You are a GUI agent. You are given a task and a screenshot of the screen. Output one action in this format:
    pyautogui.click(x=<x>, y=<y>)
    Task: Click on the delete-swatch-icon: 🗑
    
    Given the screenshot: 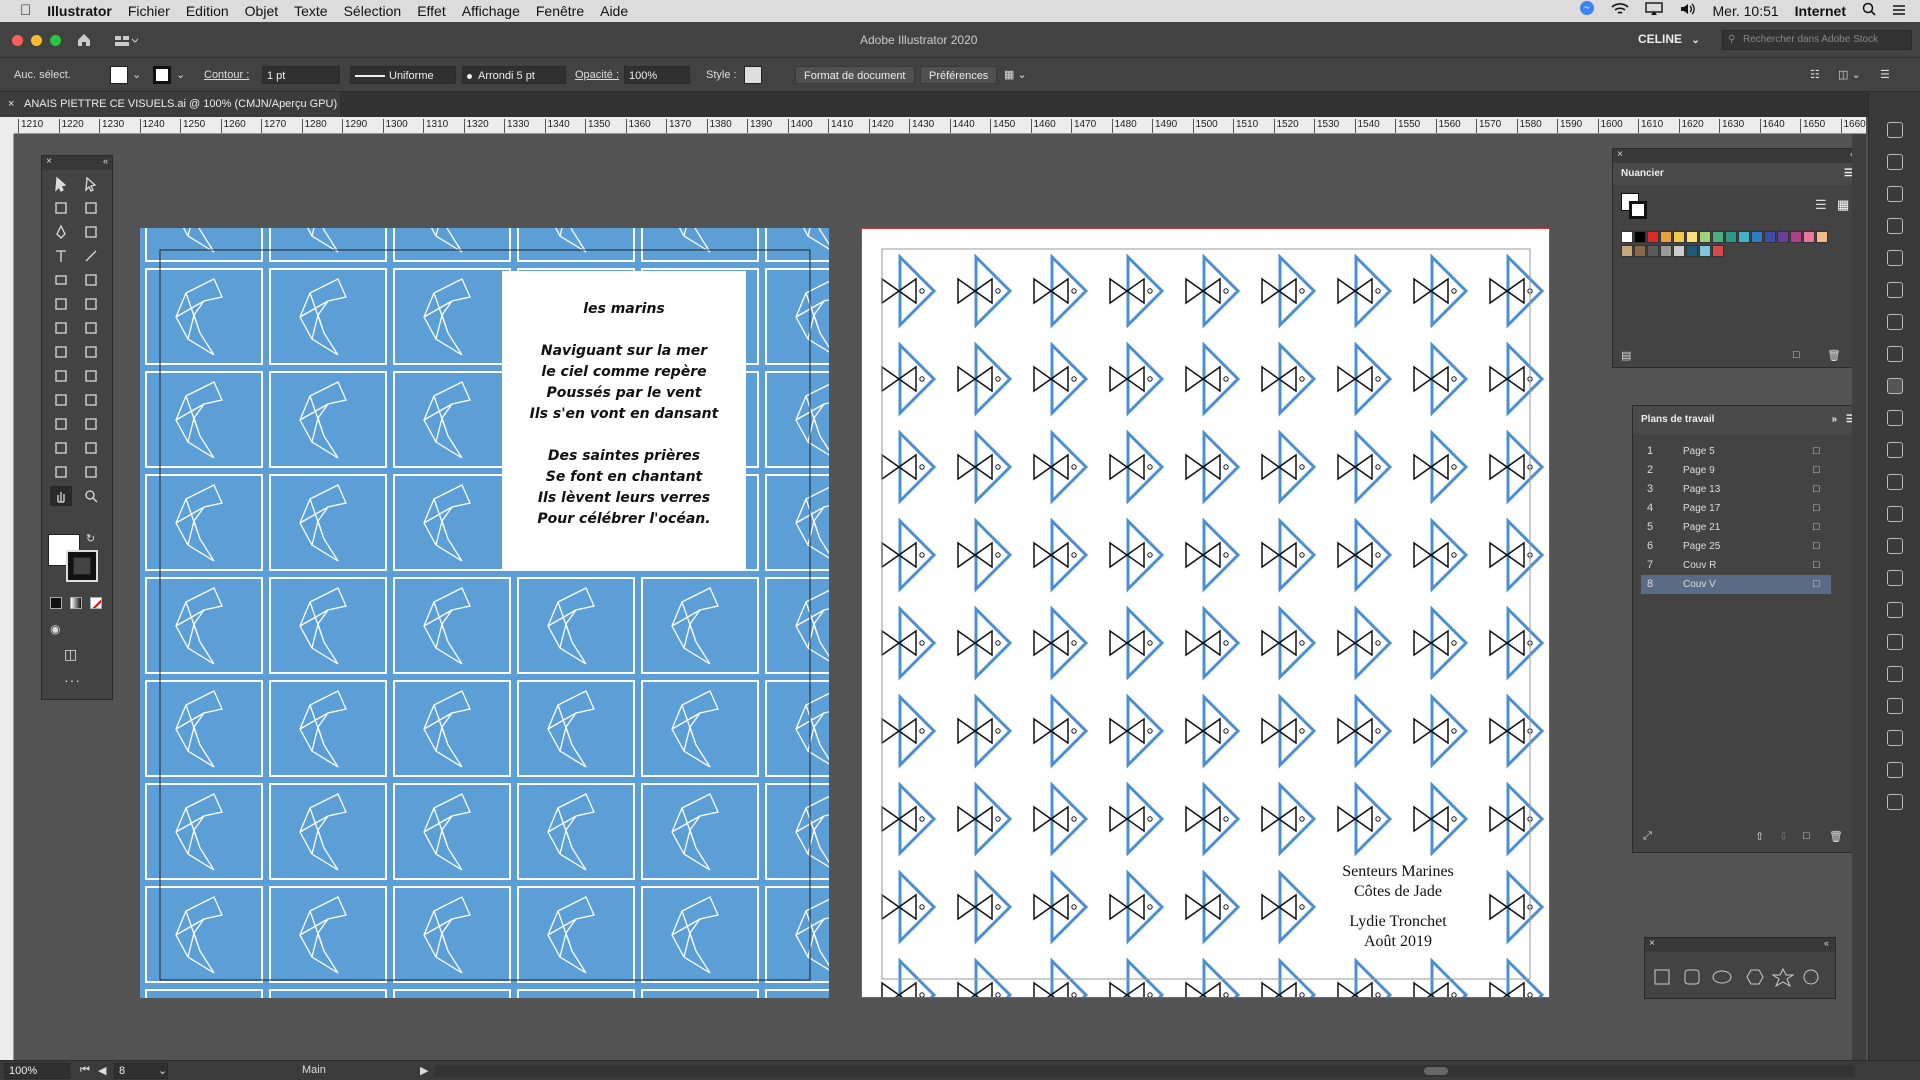 What is the action you would take?
    pyautogui.click(x=1834, y=355)
    